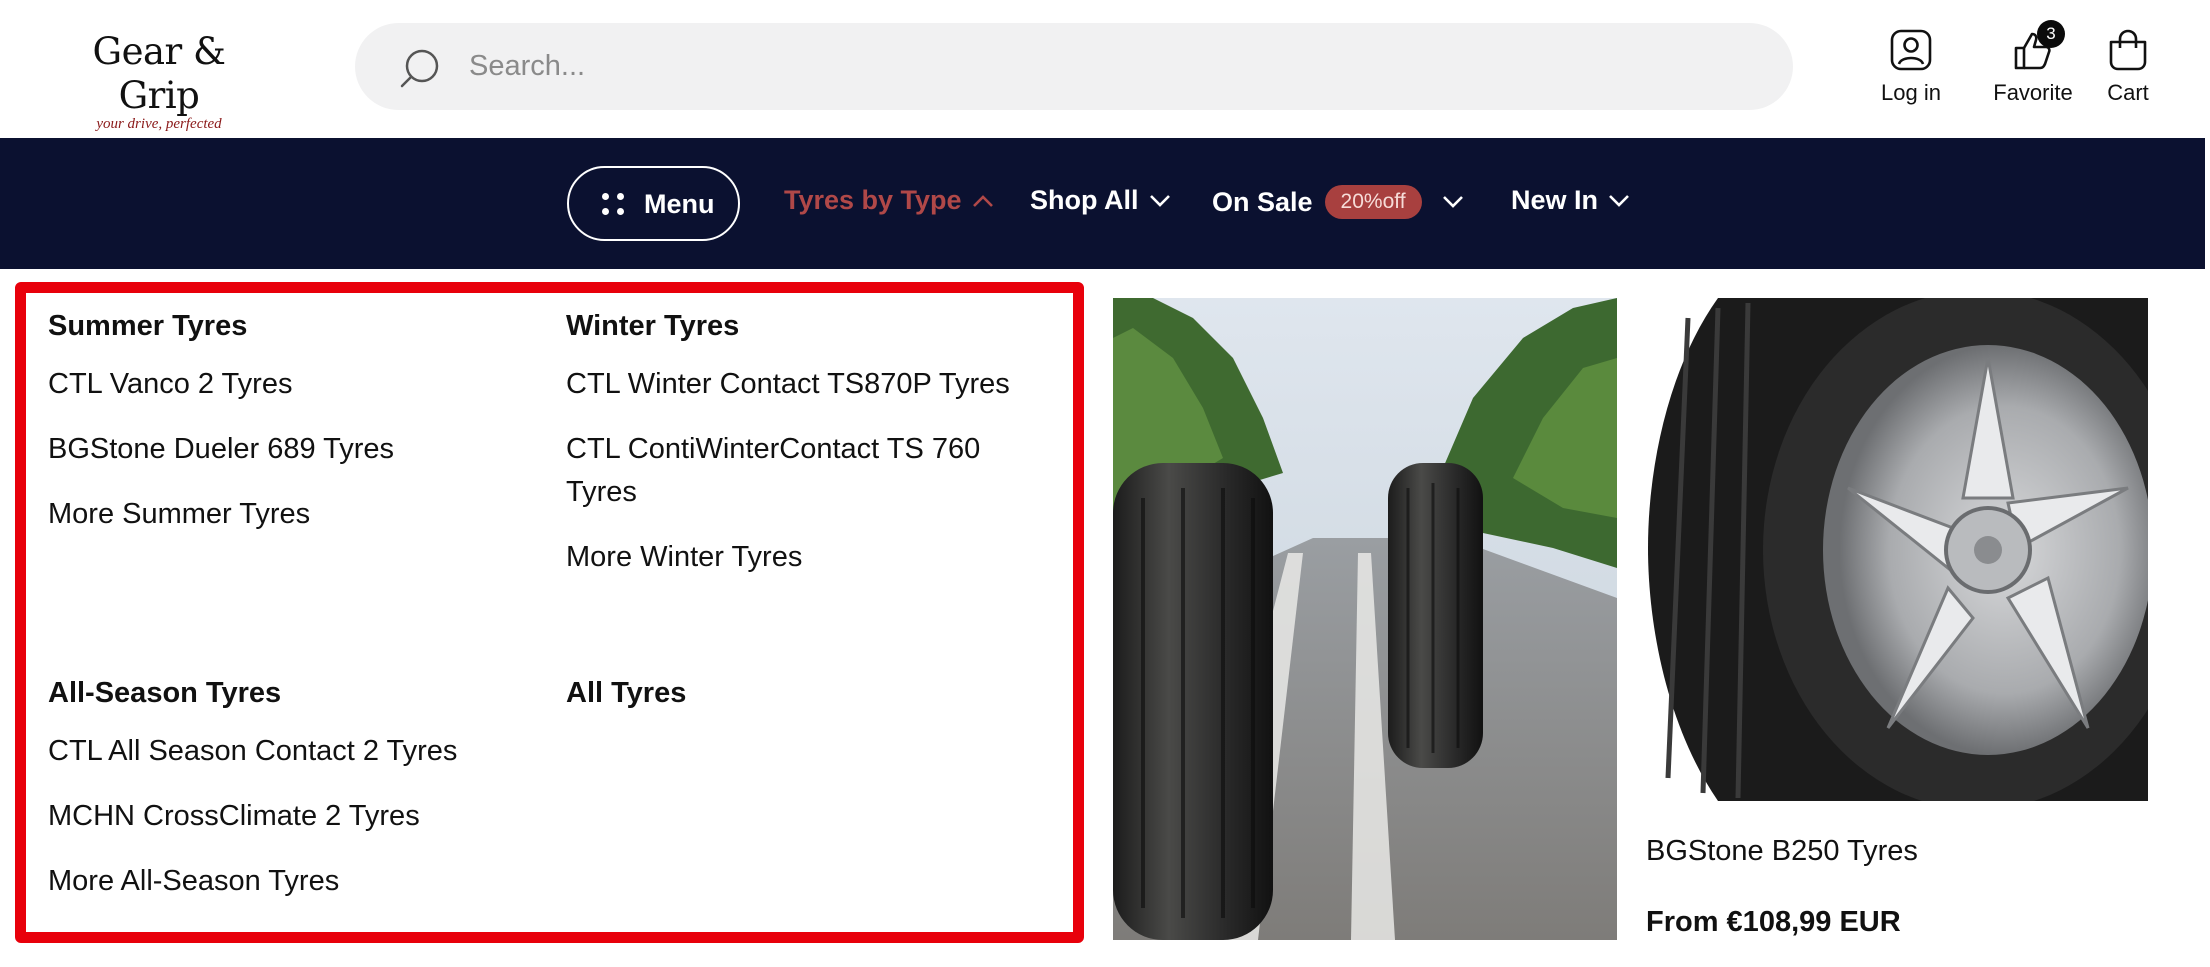 The height and width of the screenshot is (967, 2210). What do you see at coordinates (1555, 200) in the screenshot?
I see `nav-new-in-label: New In` at bounding box center [1555, 200].